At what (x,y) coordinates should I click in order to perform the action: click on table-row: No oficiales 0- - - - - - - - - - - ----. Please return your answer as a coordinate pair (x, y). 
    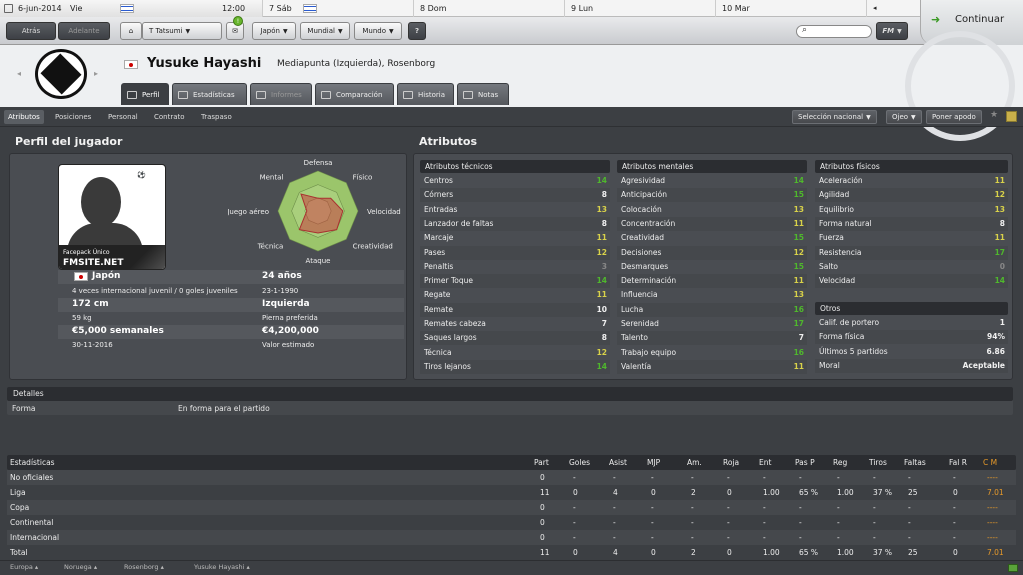
    Looking at the image, I should click on (511, 477).